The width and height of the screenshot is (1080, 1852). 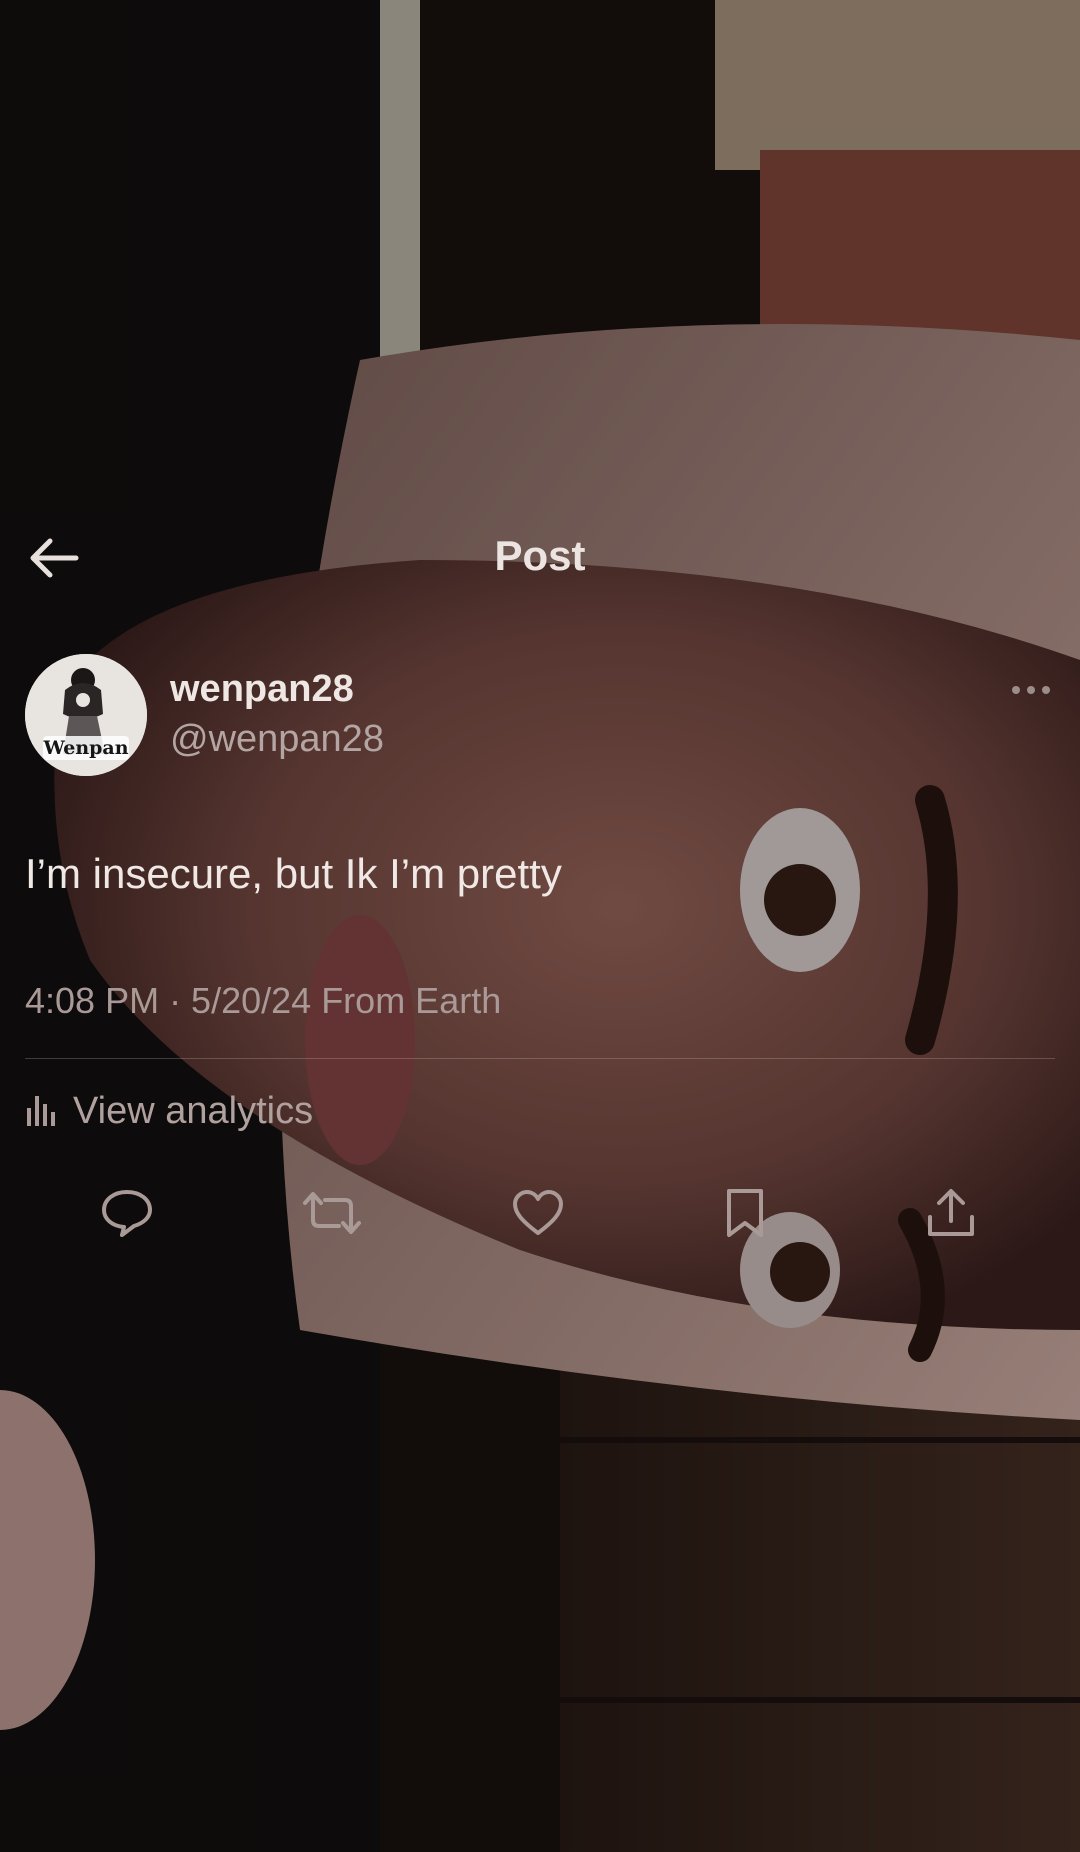 I want to click on page-title: Post, so click(x=540, y=555).